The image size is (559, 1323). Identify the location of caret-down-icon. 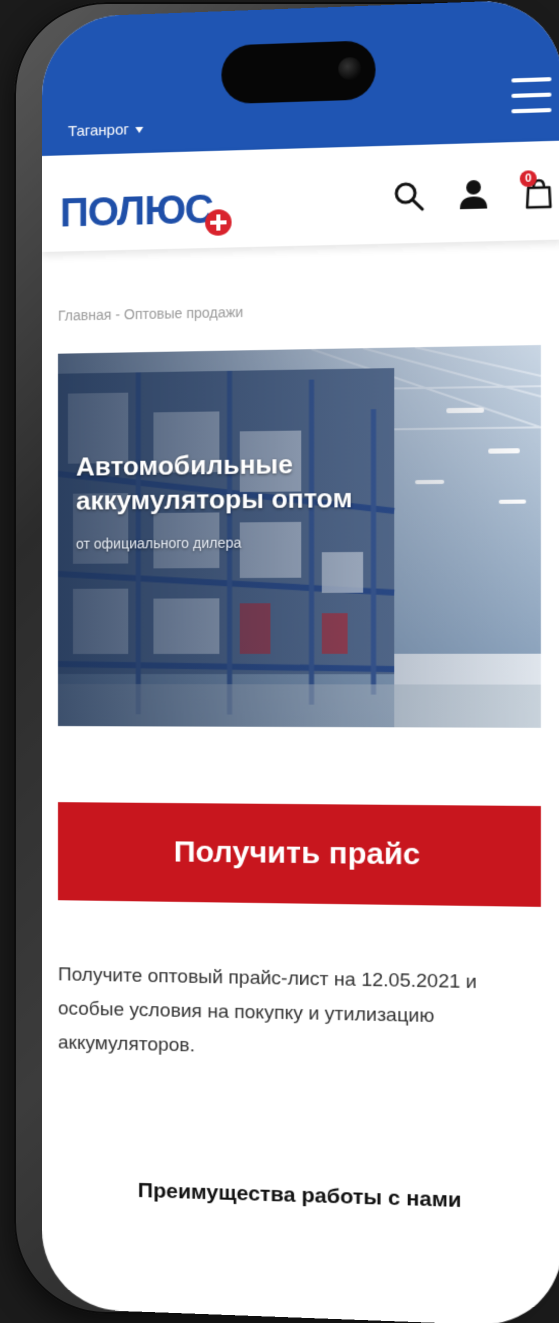
(139, 129).